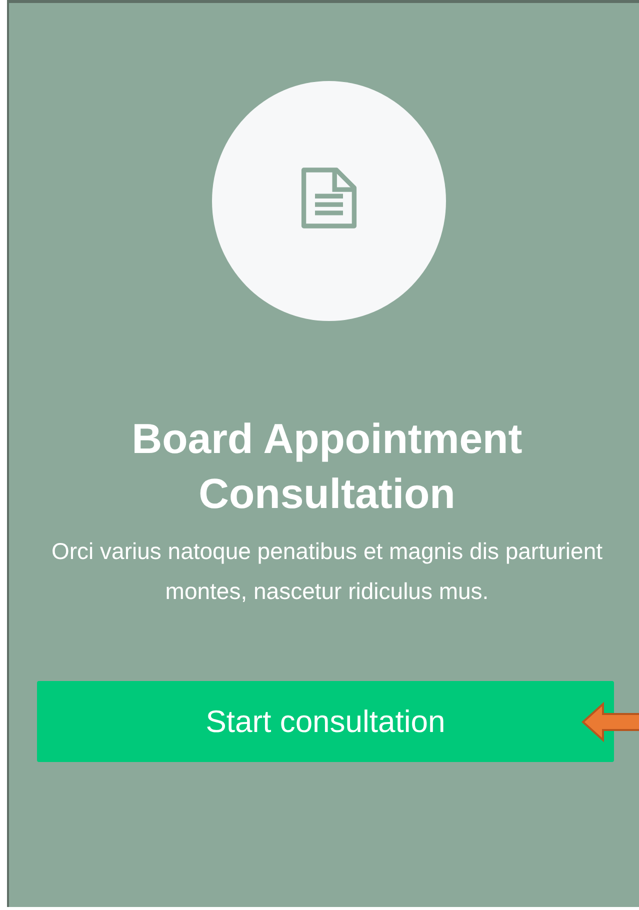 The image size is (639, 910). I want to click on card-description: Orci varius natoque penatibus et magnis dis parturient montes, nascetur ridiculus mus., so click(327, 571).